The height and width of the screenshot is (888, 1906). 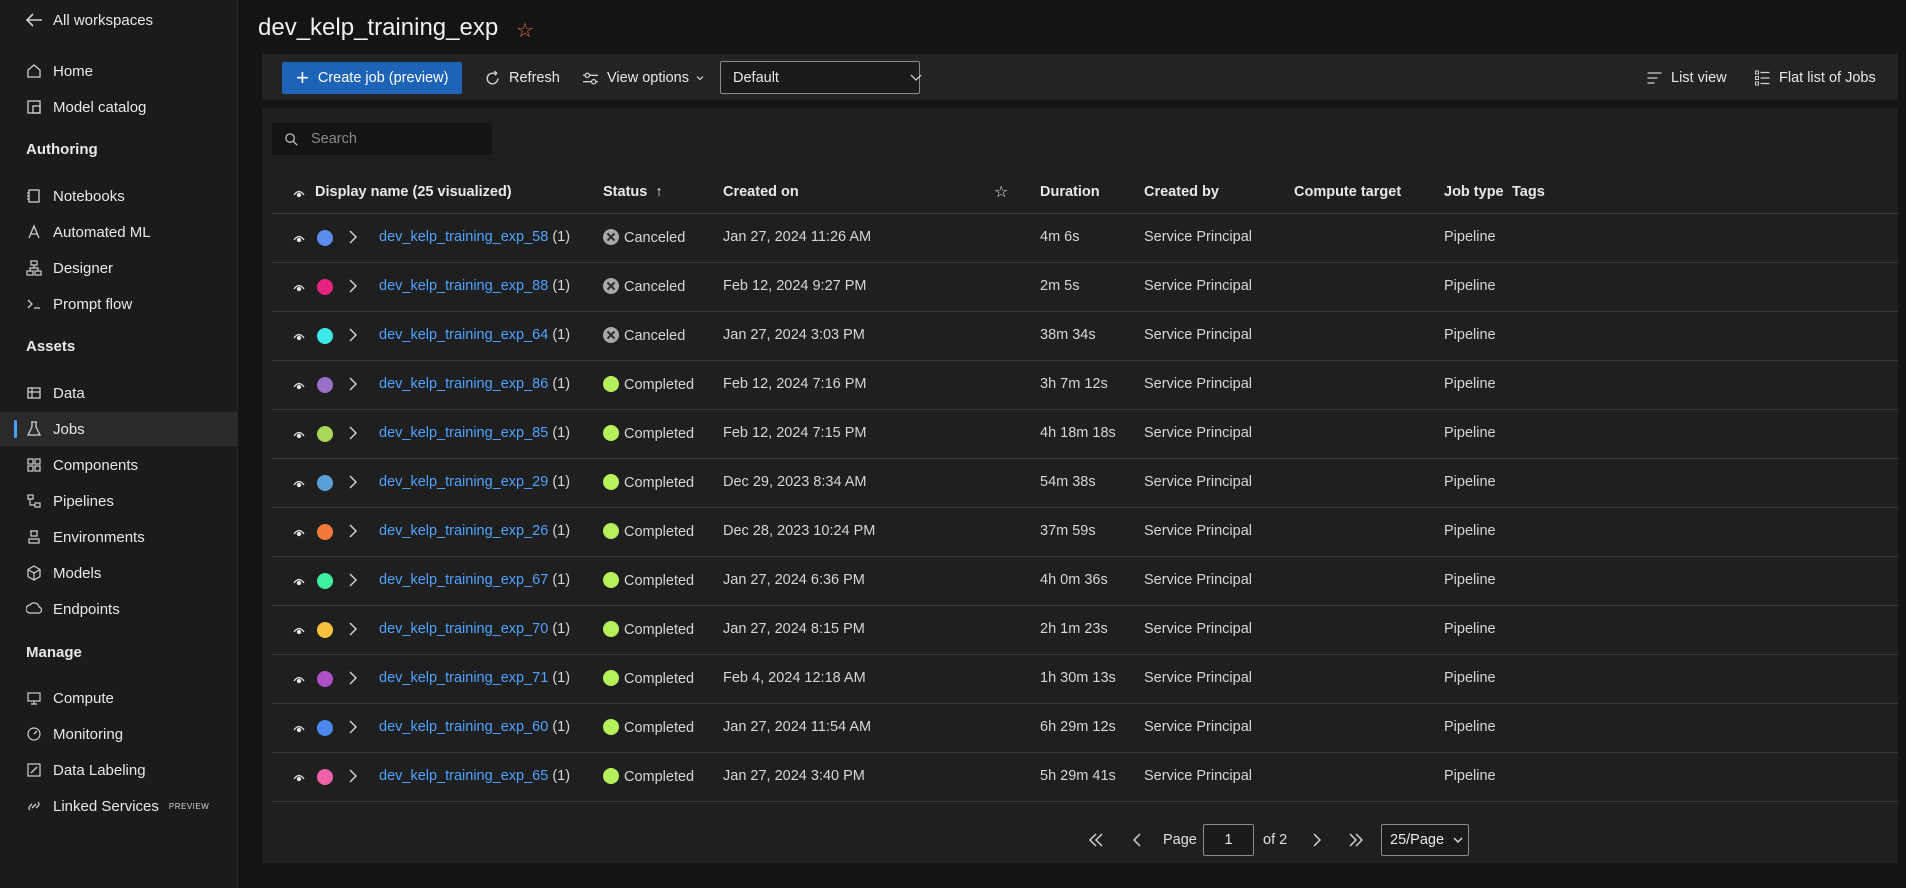 I want to click on header-created-by: Created by, so click(x=1181, y=192).